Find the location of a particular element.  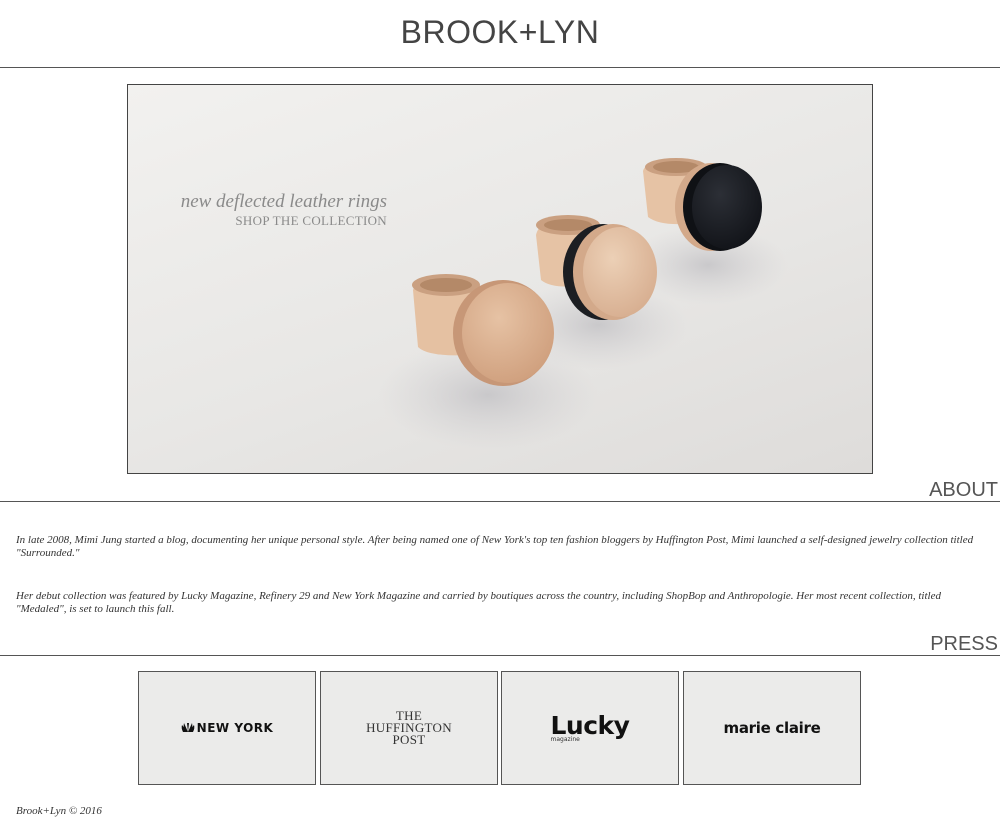

about-section-header: ABOUT is located at coordinates (500, 490).